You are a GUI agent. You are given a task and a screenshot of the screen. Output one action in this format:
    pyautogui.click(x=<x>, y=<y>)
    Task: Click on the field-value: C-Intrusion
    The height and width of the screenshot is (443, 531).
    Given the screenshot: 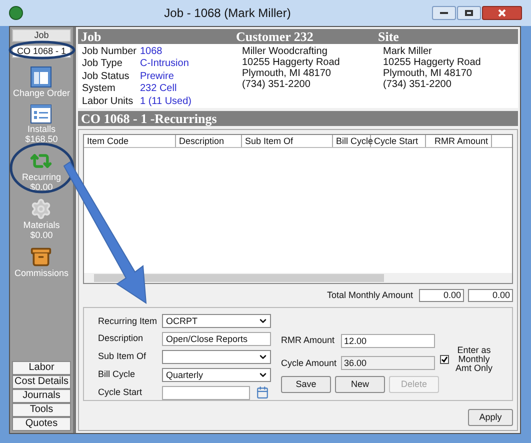 What is the action you would take?
    pyautogui.click(x=165, y=64)
    